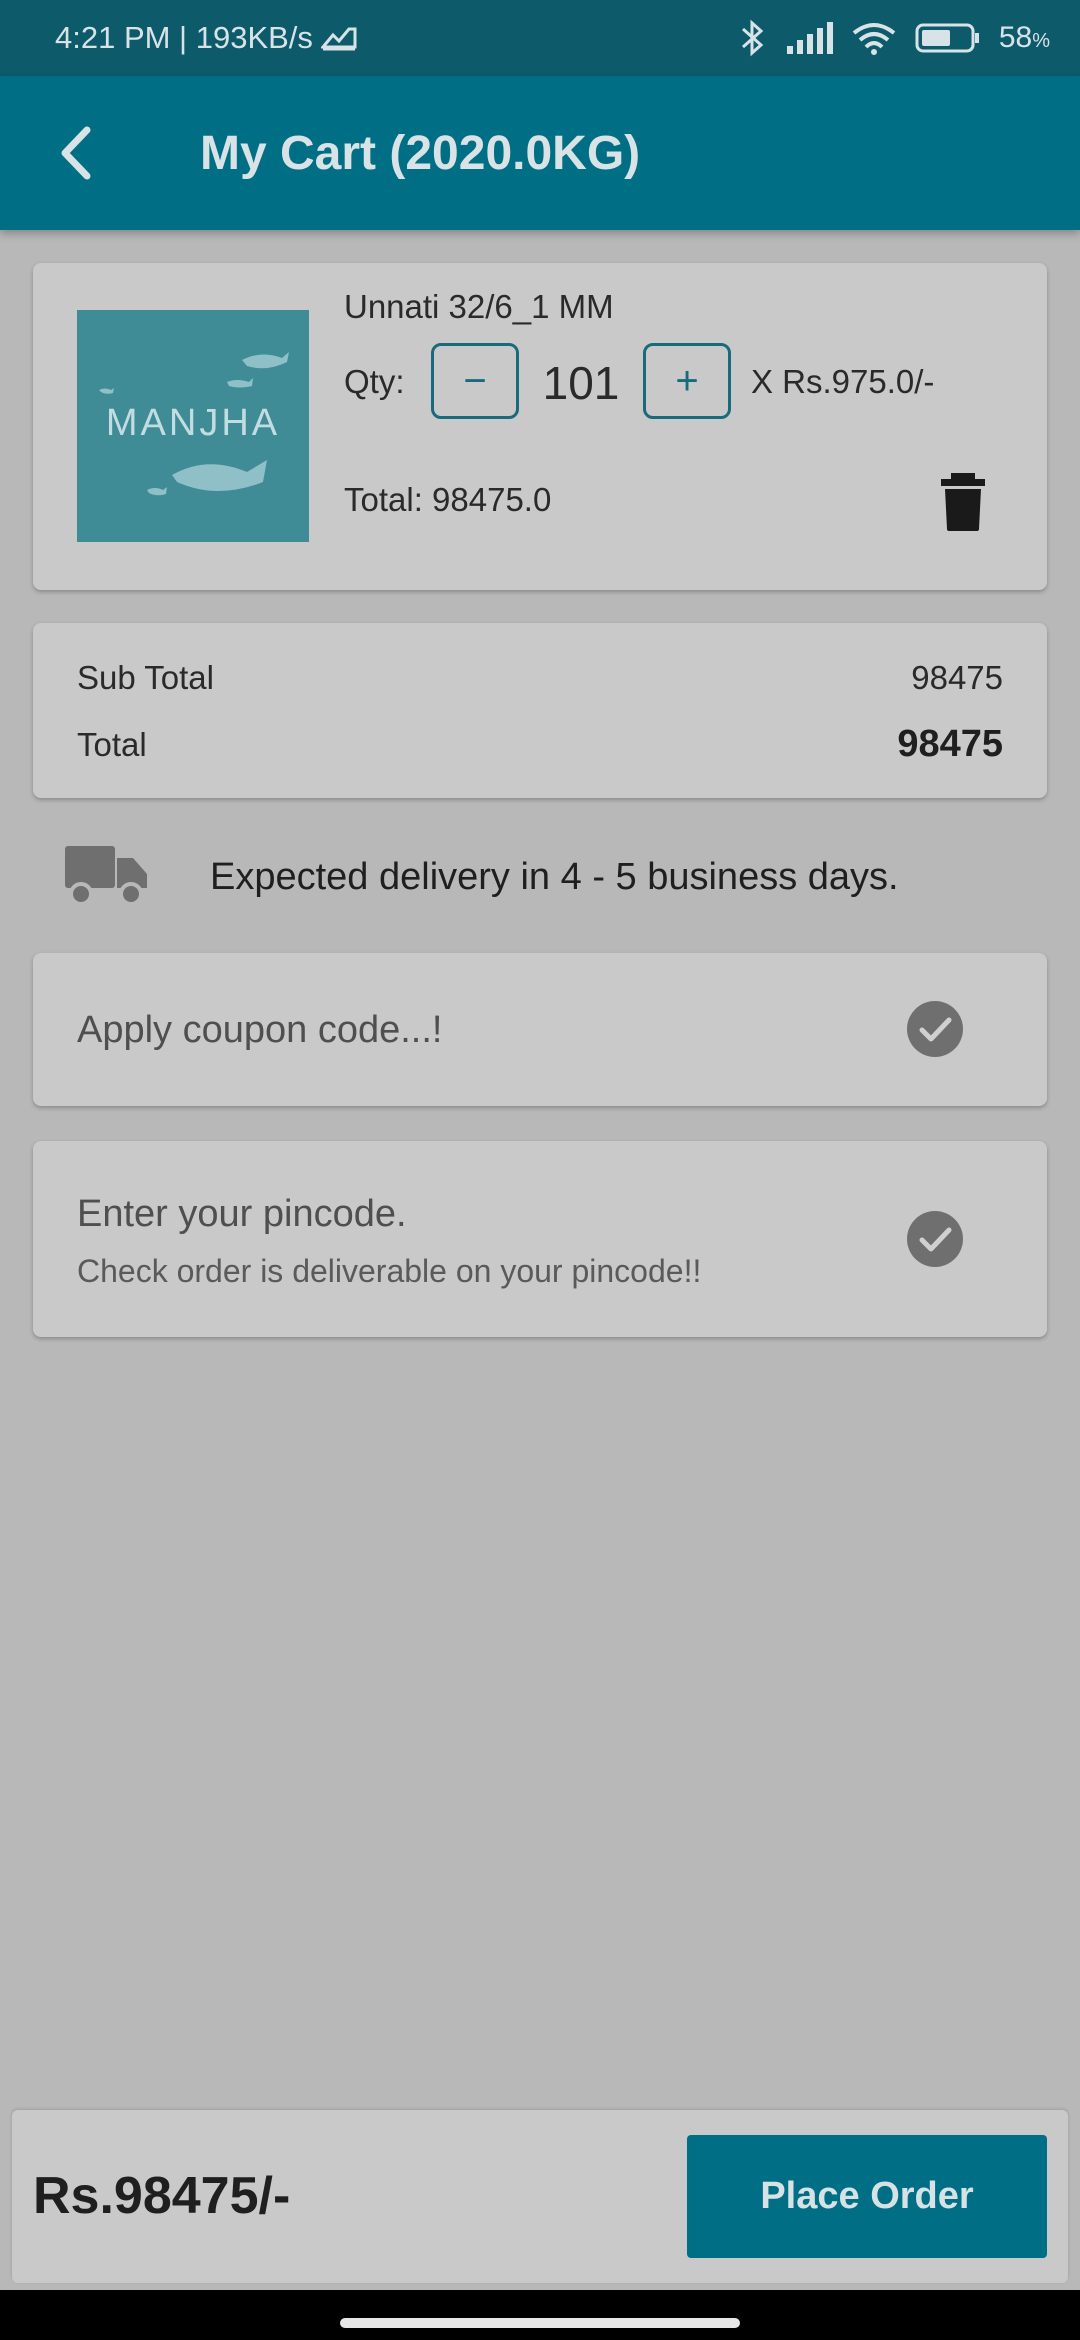 The height and width of the screenshot is (2340, 1080). Describe the element at coordinates (242, 1214) in the screenshot. I see `pincode-input: Enter your pincode.` at that location.